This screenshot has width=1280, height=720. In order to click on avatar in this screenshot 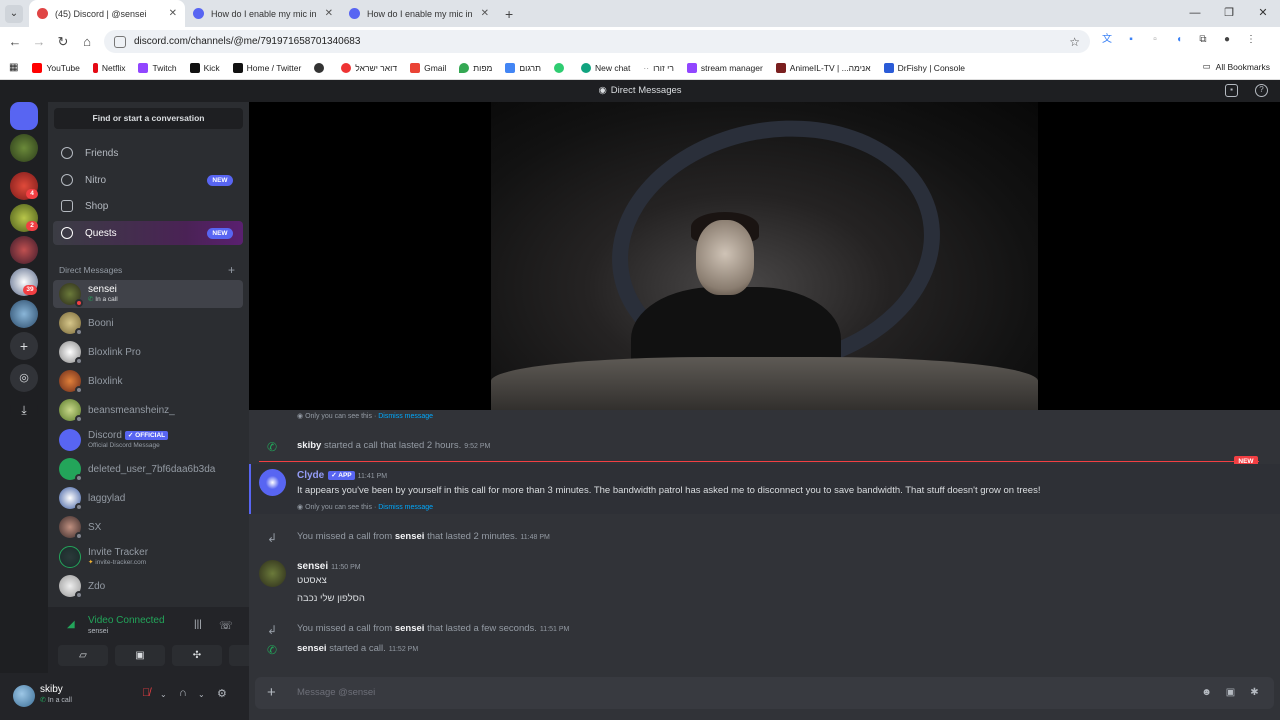, I will do `click(24, 696)`.